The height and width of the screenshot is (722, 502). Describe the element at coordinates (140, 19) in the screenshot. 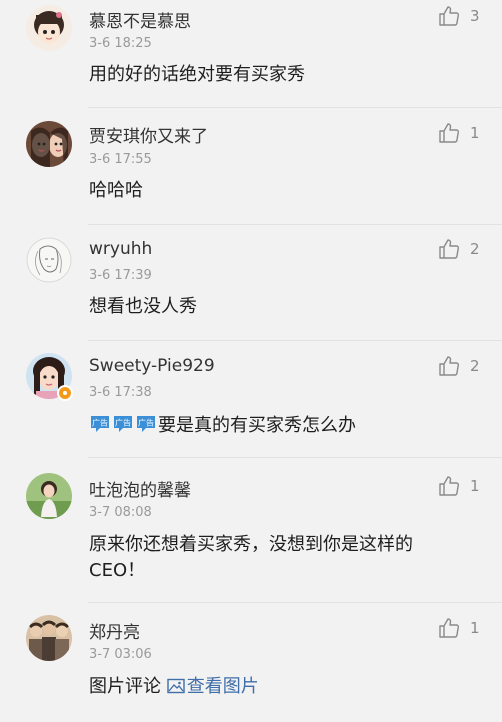

I see `comment-author: 慕恩不是慕思` at that location.